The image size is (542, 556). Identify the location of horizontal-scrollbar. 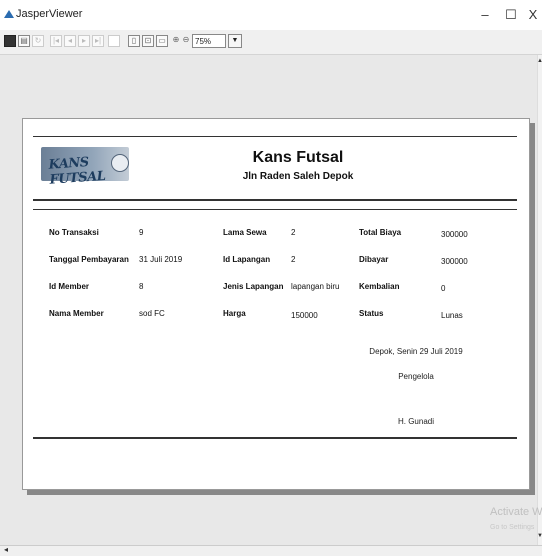
(271, 550).